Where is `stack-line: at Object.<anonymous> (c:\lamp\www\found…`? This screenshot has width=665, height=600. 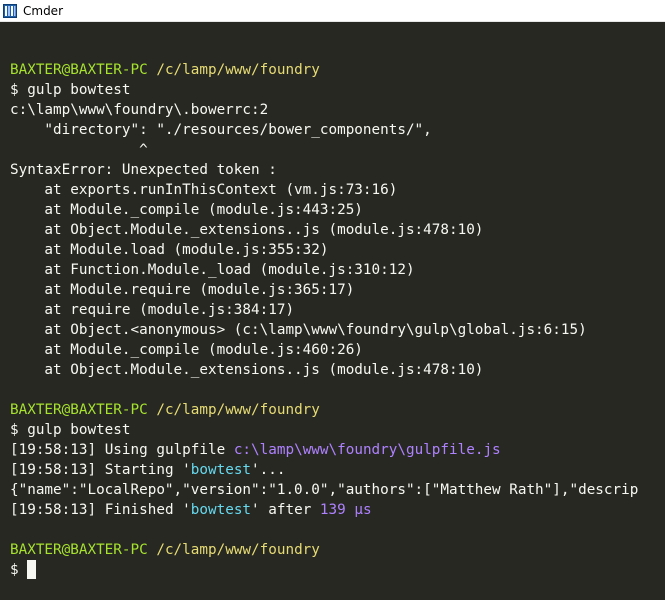 stack-line: at Object.<anonymous> (c:\lamp\www\found… is located at coordinates (298, 330).